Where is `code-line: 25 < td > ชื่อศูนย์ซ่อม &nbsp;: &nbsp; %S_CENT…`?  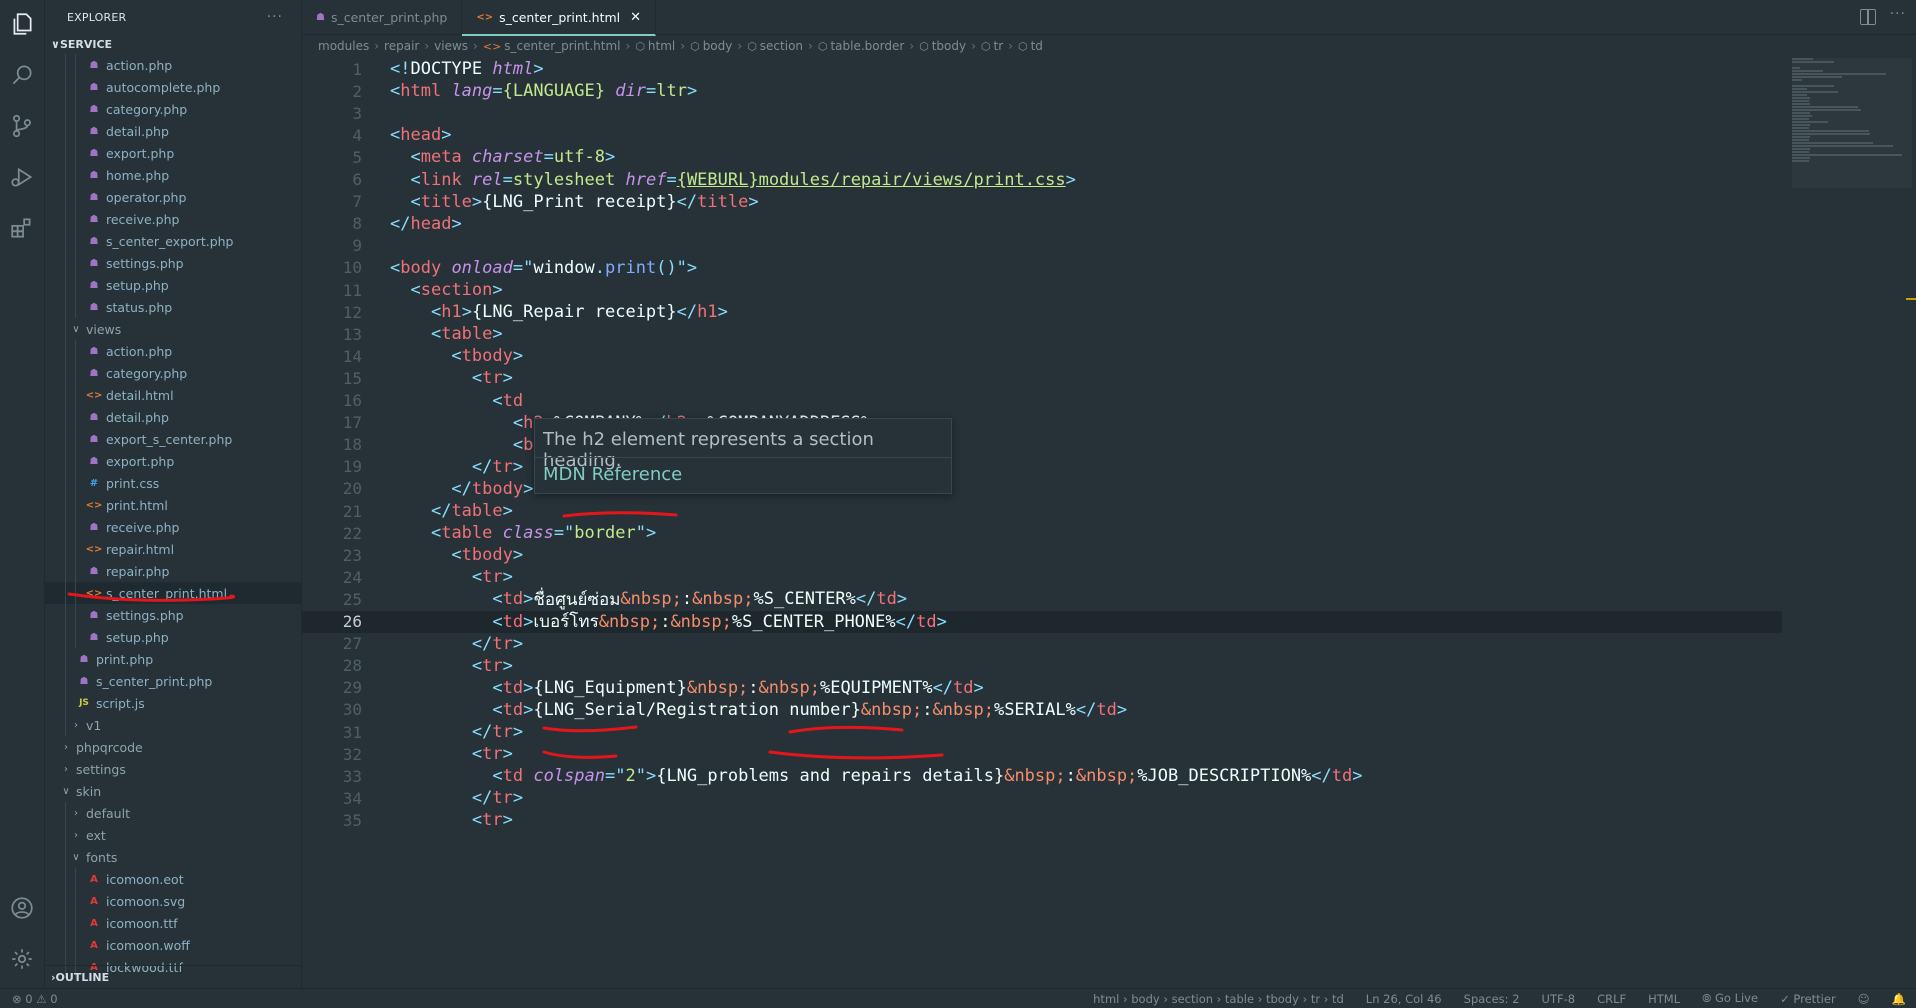
code-line: 25 < td > ชื่อศูนย์ซ่อม &nbsp;: &nbsp; %S_CENT… is located at coordinates (1042, 599).